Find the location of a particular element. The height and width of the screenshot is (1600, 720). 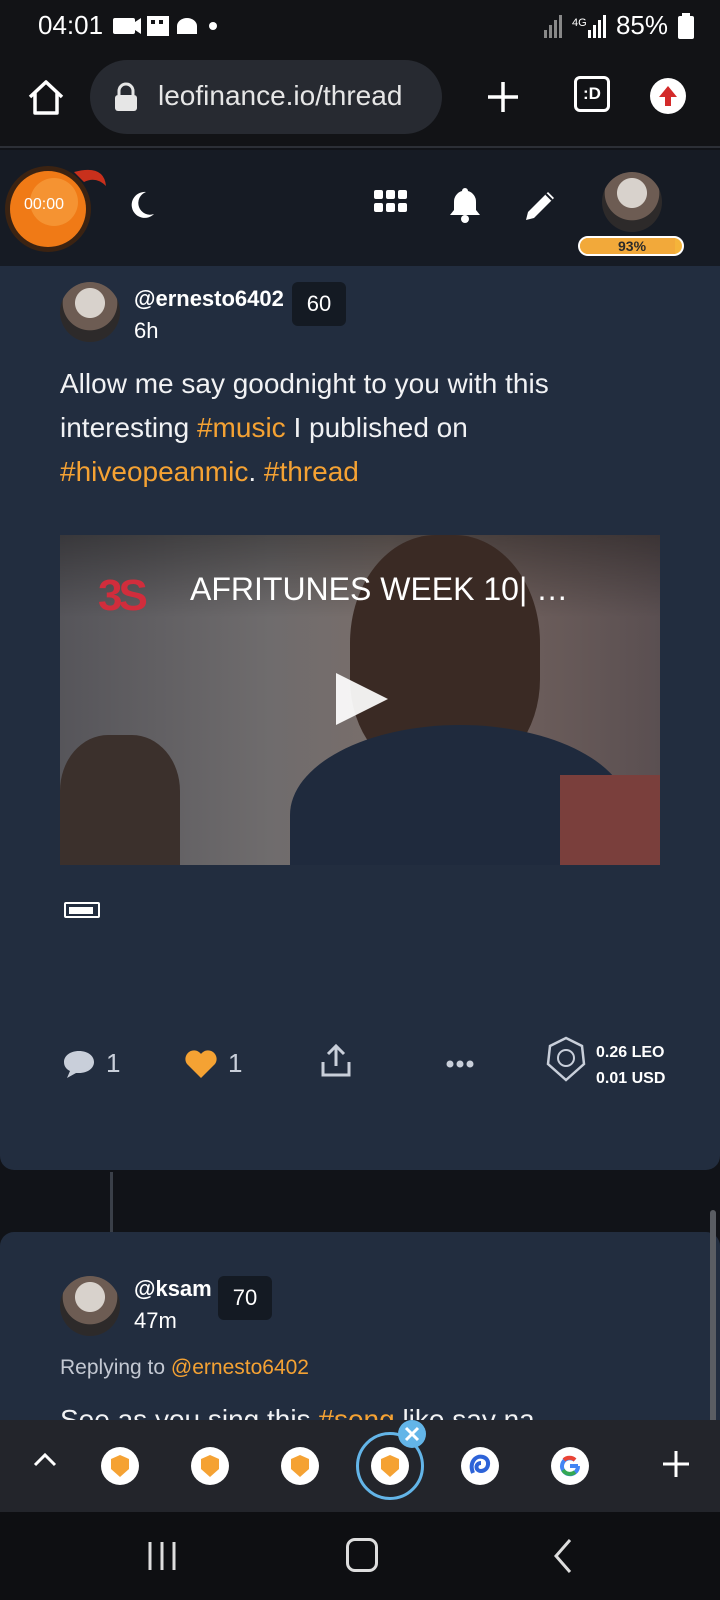

payout: 0.26 LEO 0.01 USD is located at coordinates (630, 1066).